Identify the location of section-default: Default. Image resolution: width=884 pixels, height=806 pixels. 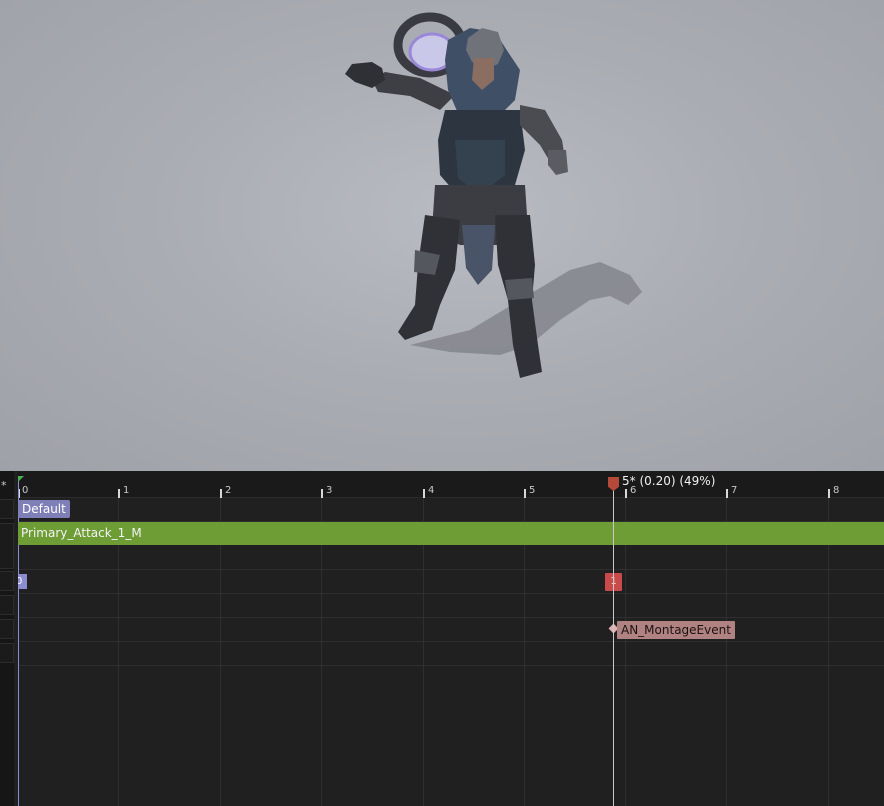
(44, 509).